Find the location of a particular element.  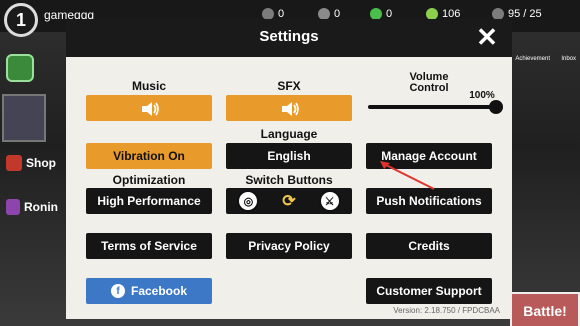

achievement-label: Achievement is located at coordinates (532, 59).